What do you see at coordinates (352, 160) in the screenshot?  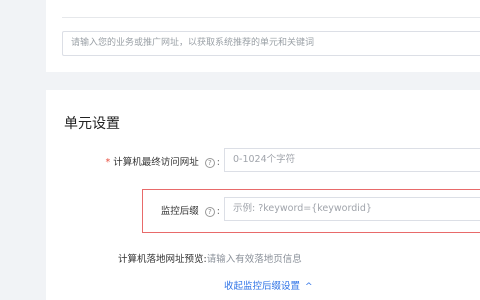 I see `pc-final-url-input: 0-1024个字符` at bounding box center [352, 160].